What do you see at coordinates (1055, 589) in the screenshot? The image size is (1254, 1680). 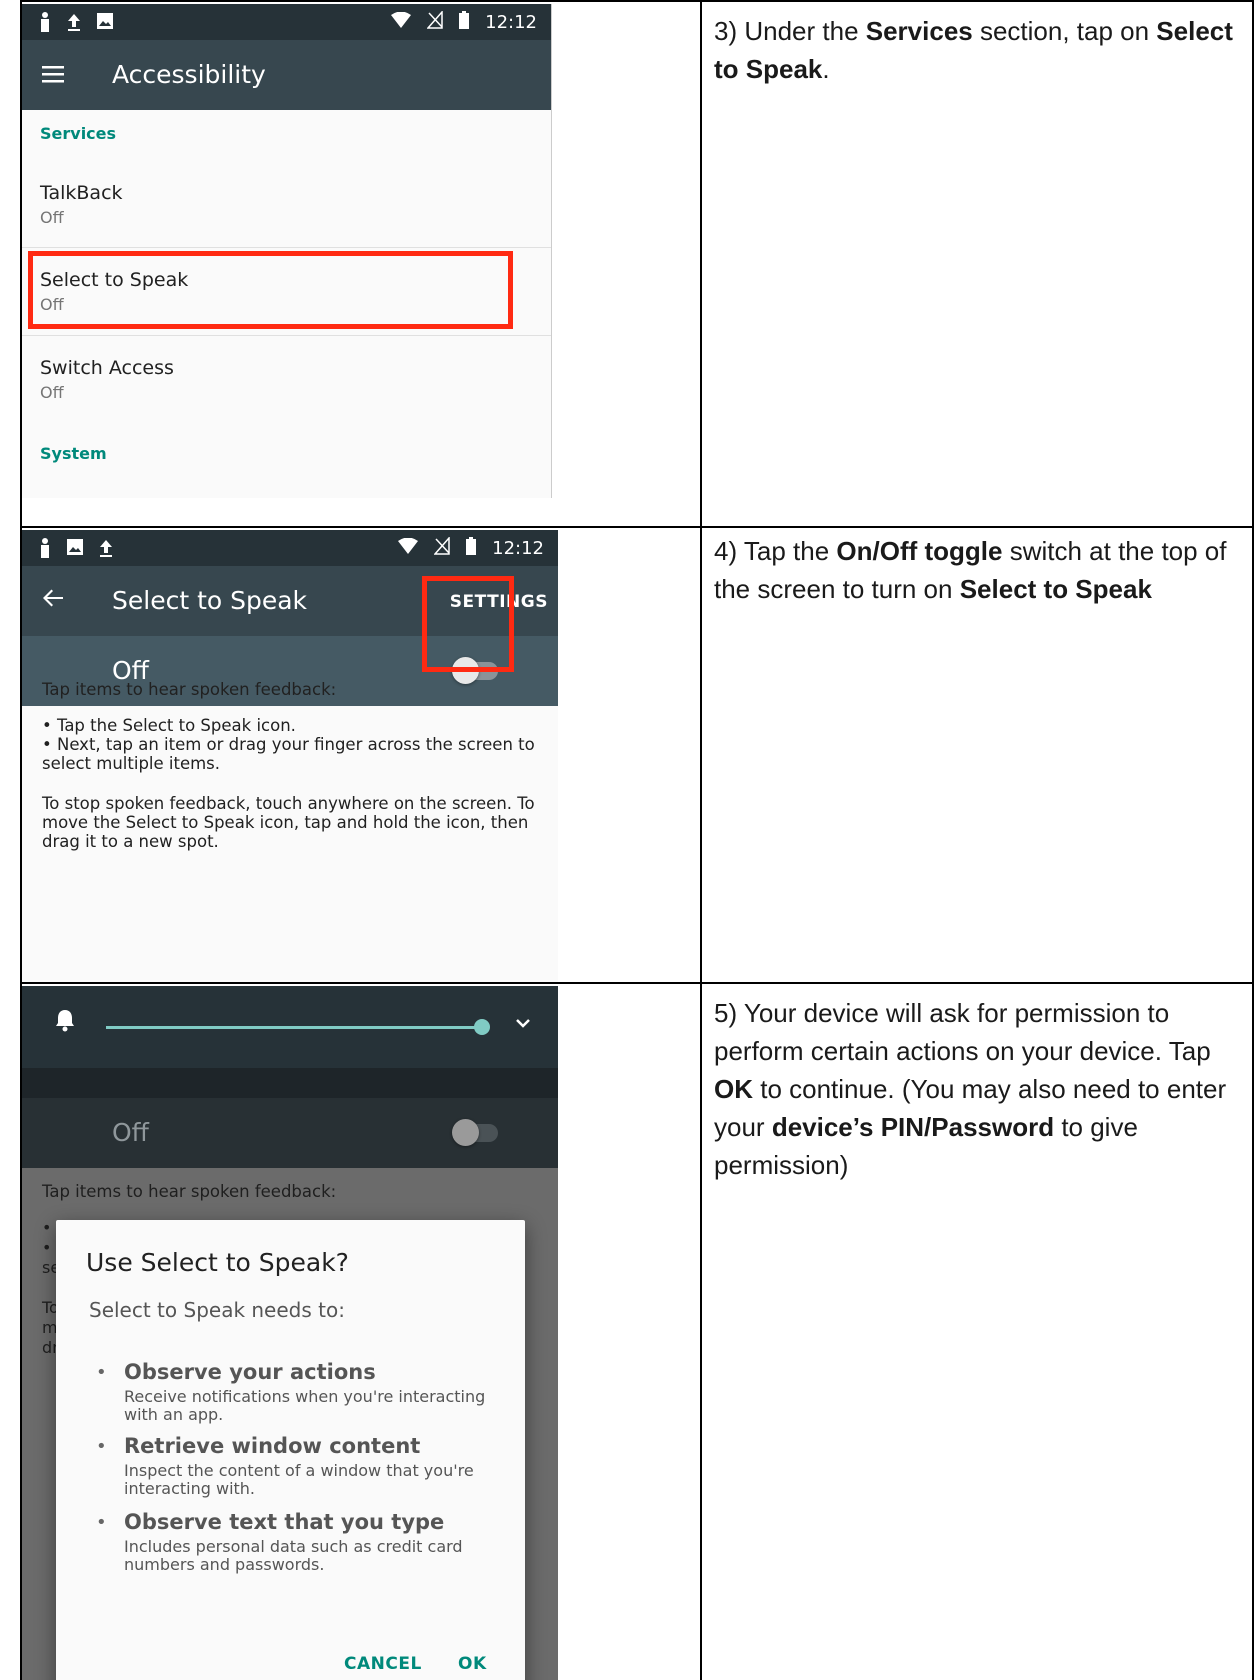 I see `bold-text: Select to Speak` at bounding box center [1055, 589].